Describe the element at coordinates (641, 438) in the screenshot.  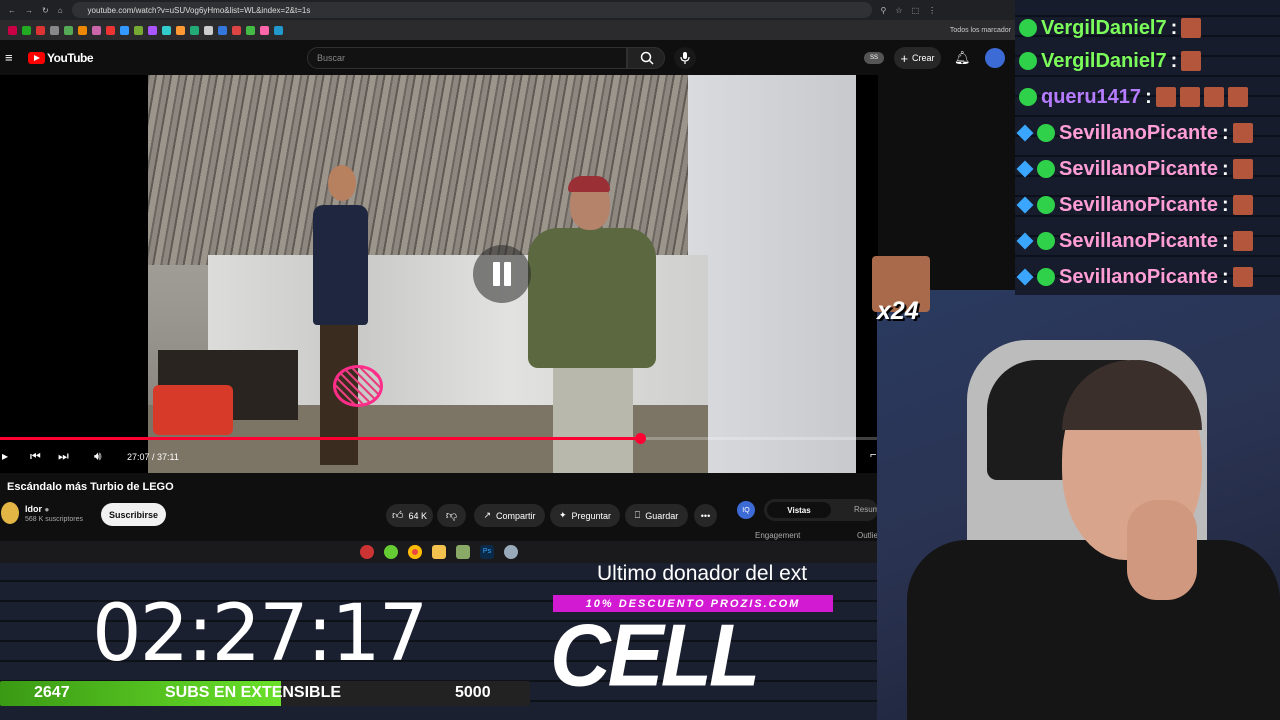
I see `progress-scrubber-handle` at that location.